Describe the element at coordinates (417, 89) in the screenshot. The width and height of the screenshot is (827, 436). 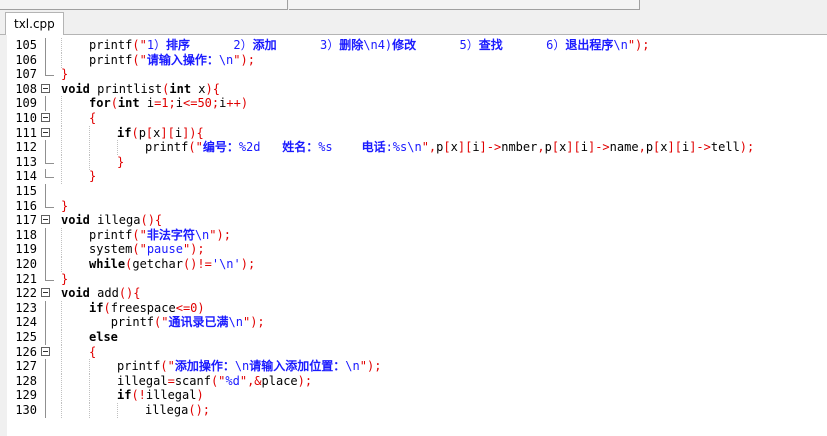
I see `code-line: 108 void printlist(int x){` at that location.